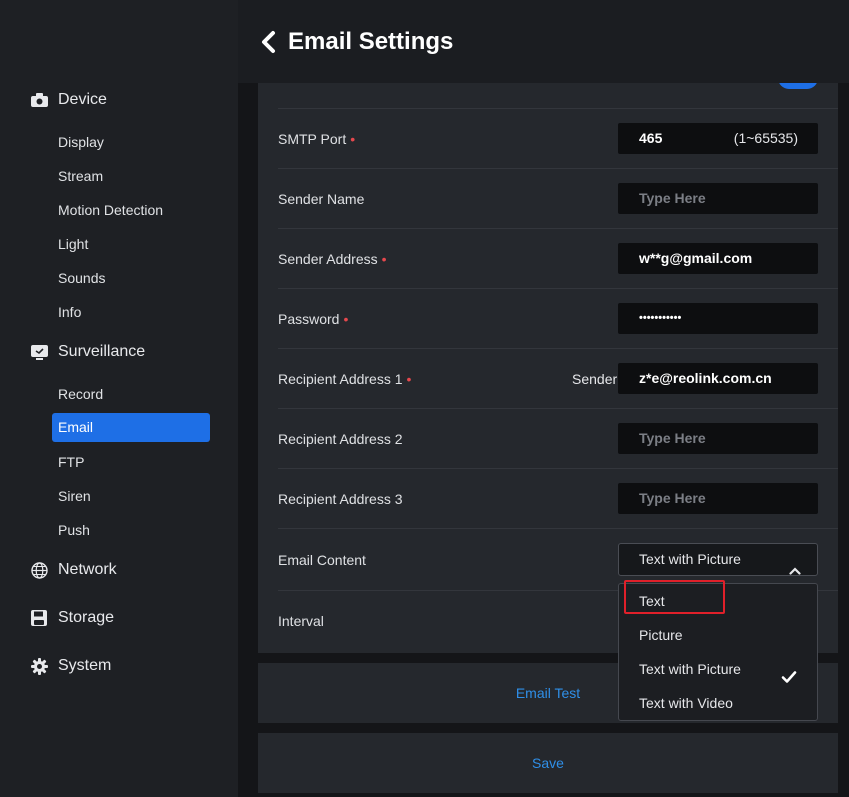 The image size is (849, 797). Describe the element at coordinates (558, 259) in the screenshot. I see `row-sender-address: Sender Address • w**g@gmail.com` at that location.